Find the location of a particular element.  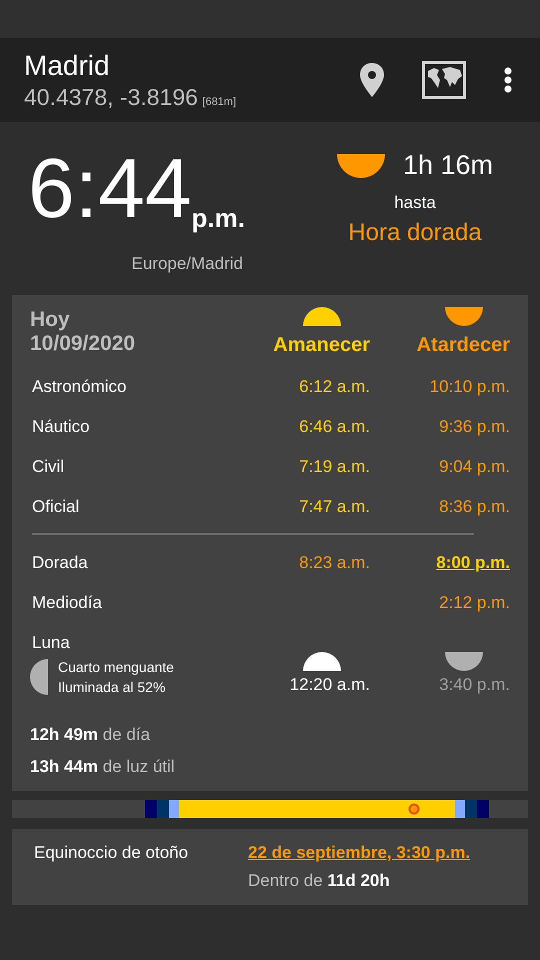

set-time: 8:00 p.m. is located at coordinates (473, 563).